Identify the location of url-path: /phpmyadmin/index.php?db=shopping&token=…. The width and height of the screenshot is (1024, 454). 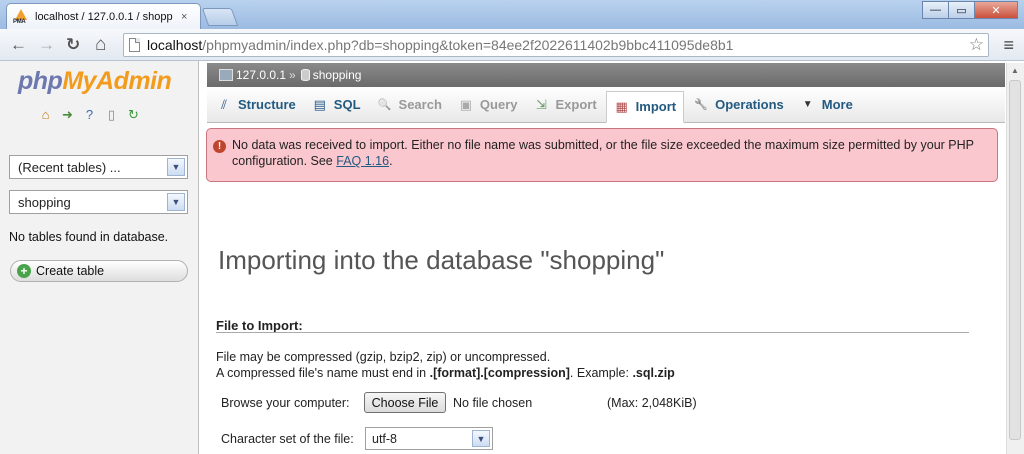
(468, 45).